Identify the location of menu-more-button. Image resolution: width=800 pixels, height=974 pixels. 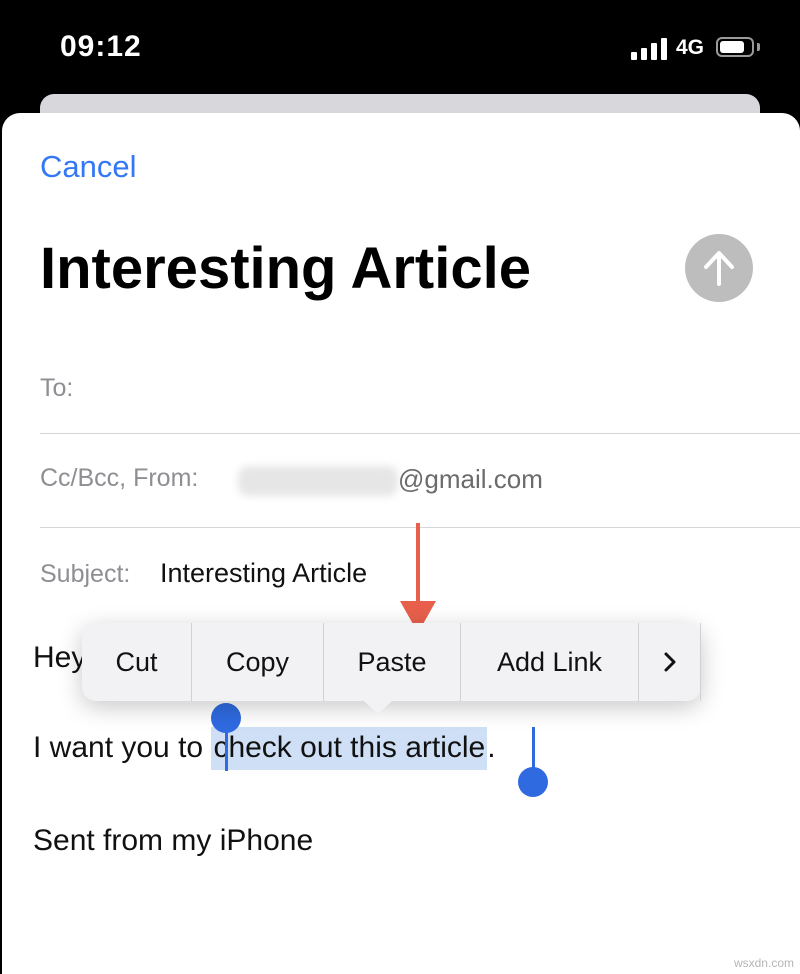
(670, 662).